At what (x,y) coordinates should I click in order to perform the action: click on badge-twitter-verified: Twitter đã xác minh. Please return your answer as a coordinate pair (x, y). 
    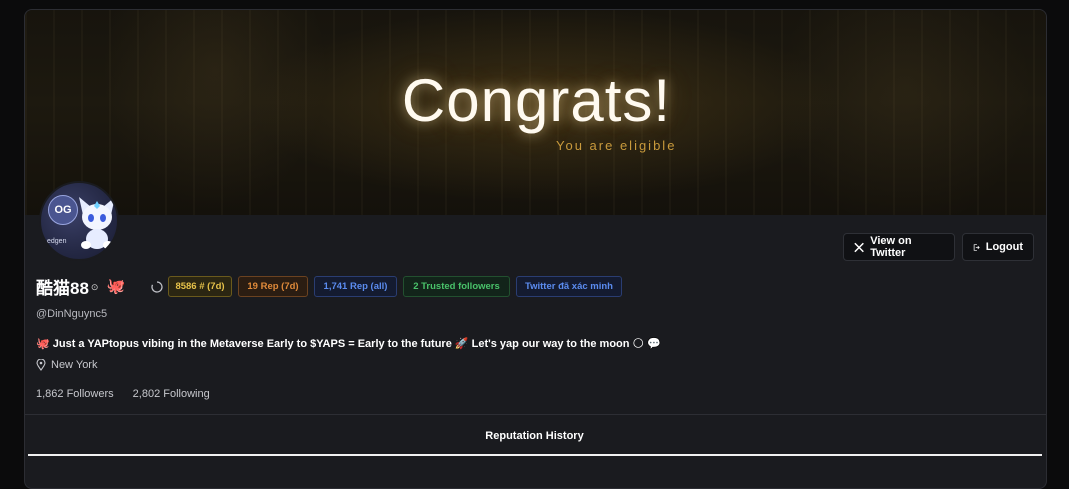
    Looking at the image, I should click on (569, 286).